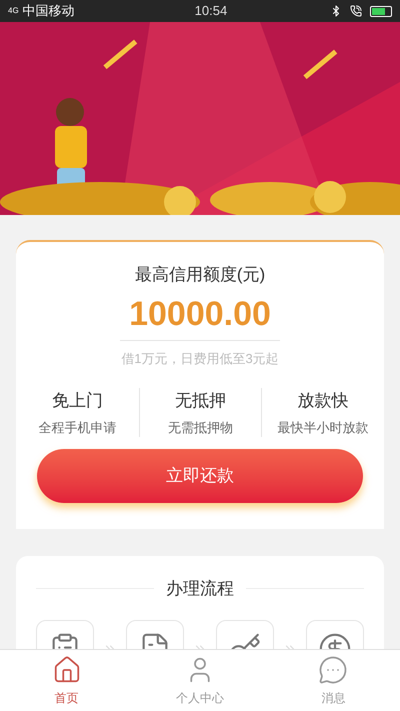 The width and height of the screenshot is (400, 711). I want to click on feature-subtitle: 最快半小时放款, so click(323, 427).